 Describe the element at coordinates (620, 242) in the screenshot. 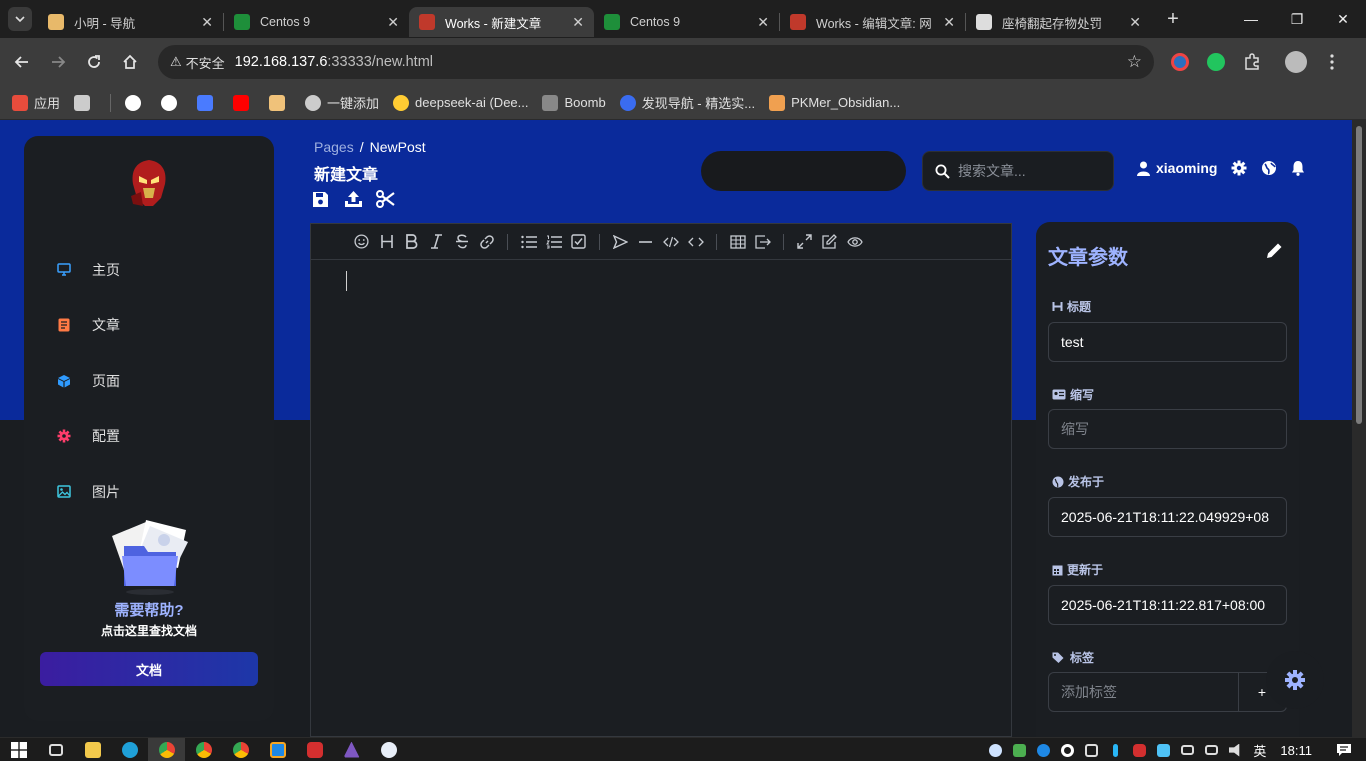

I see `quote-button` at that location.